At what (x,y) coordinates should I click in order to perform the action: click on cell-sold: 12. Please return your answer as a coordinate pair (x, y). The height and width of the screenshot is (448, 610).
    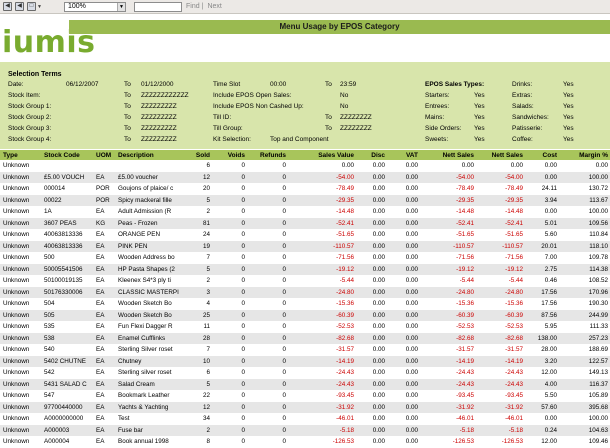
    Looking at the image, I should click on (206, 407).